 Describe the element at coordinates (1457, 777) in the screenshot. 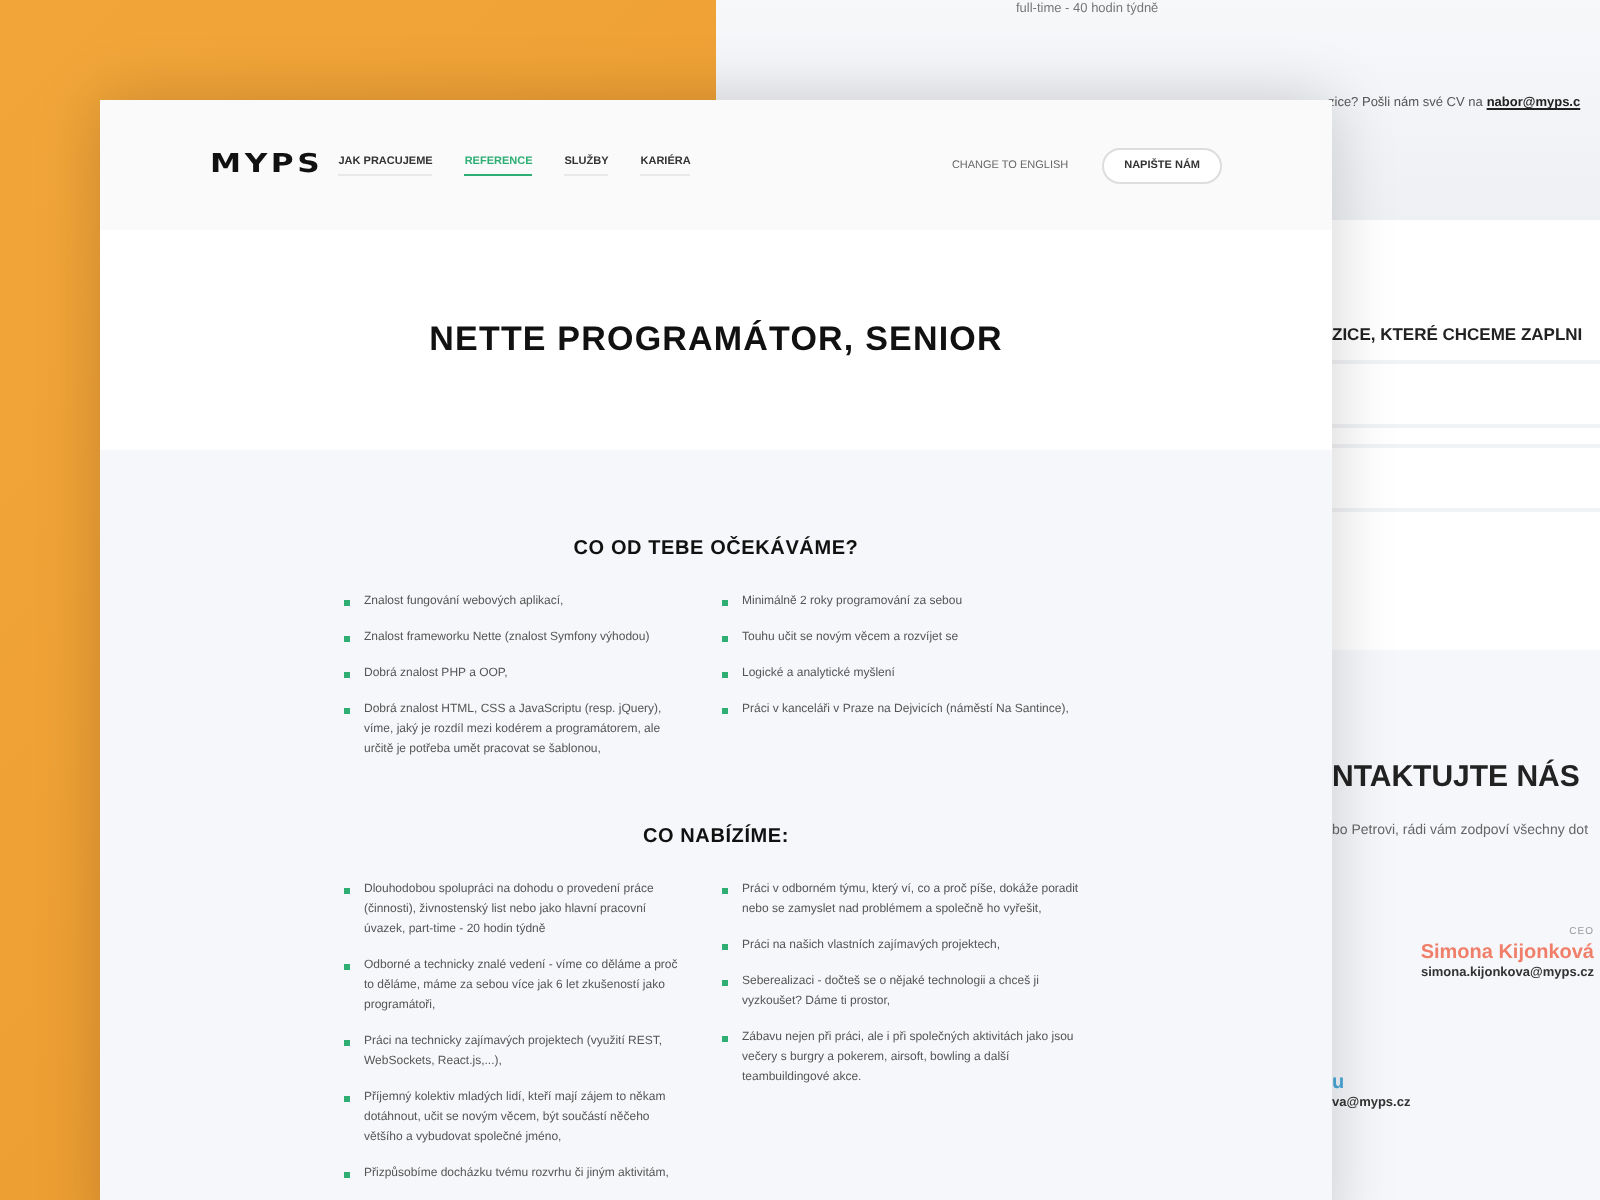

I see `section-heading: NTAKTUJTE NÁS` at that location.